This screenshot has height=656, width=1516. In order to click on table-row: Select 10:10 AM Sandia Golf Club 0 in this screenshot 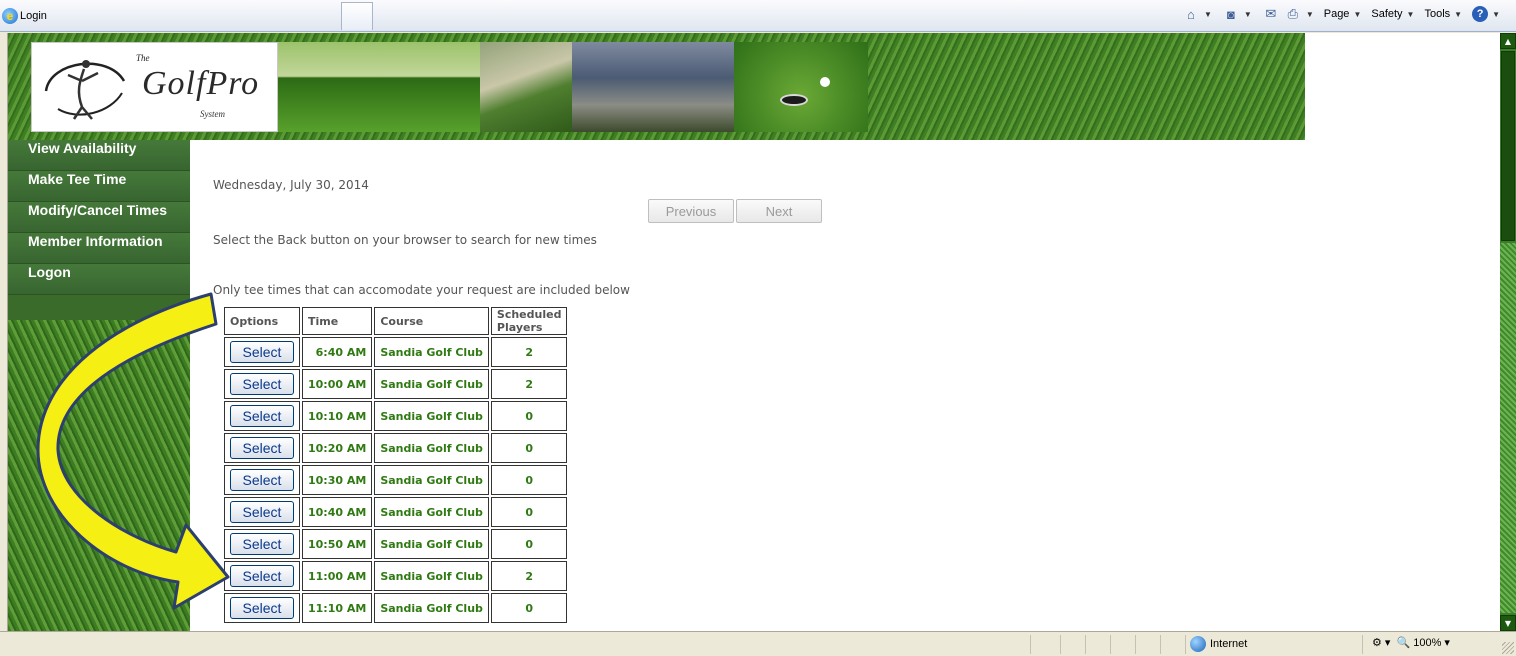, I will do `click(396, 416)`.